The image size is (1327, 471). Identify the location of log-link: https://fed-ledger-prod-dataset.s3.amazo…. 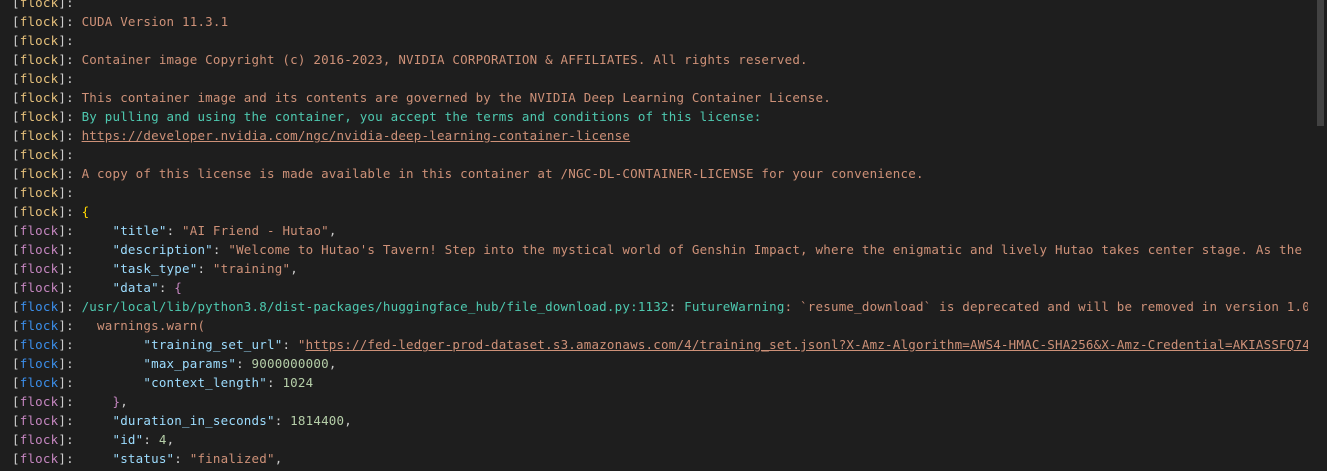
(807, 344).